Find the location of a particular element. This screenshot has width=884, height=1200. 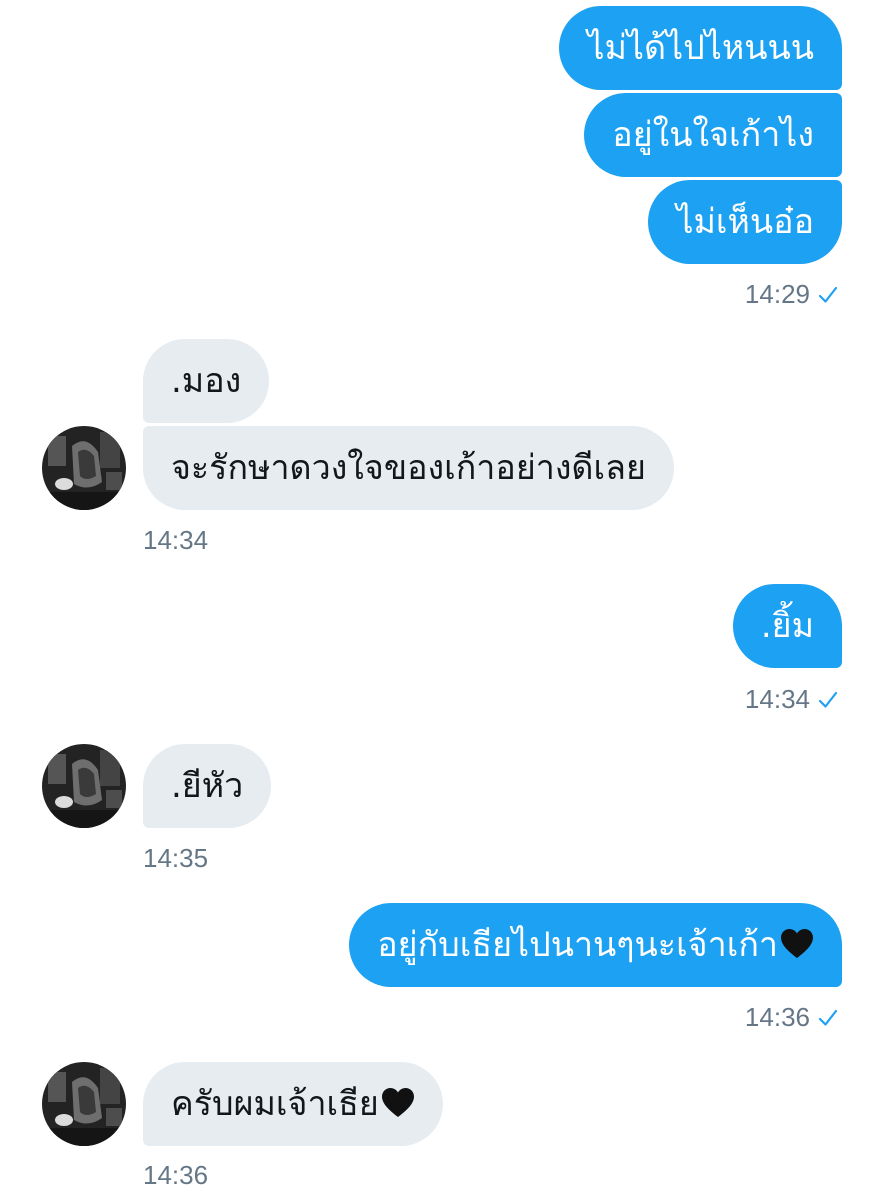

incoming-message: .มอง is located at coordinates (206, 381).